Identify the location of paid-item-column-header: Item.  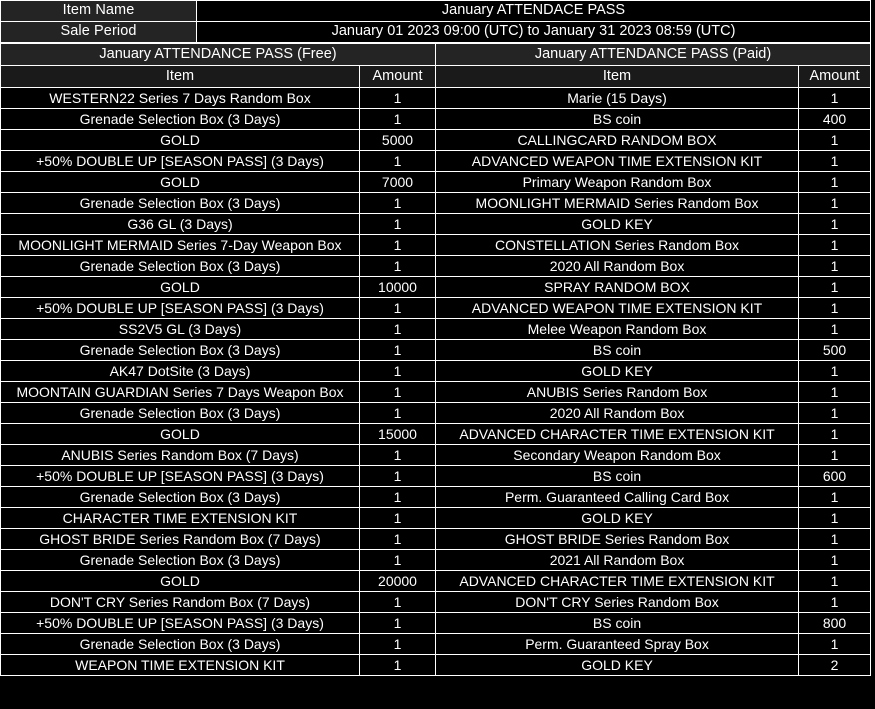
(617, 76).